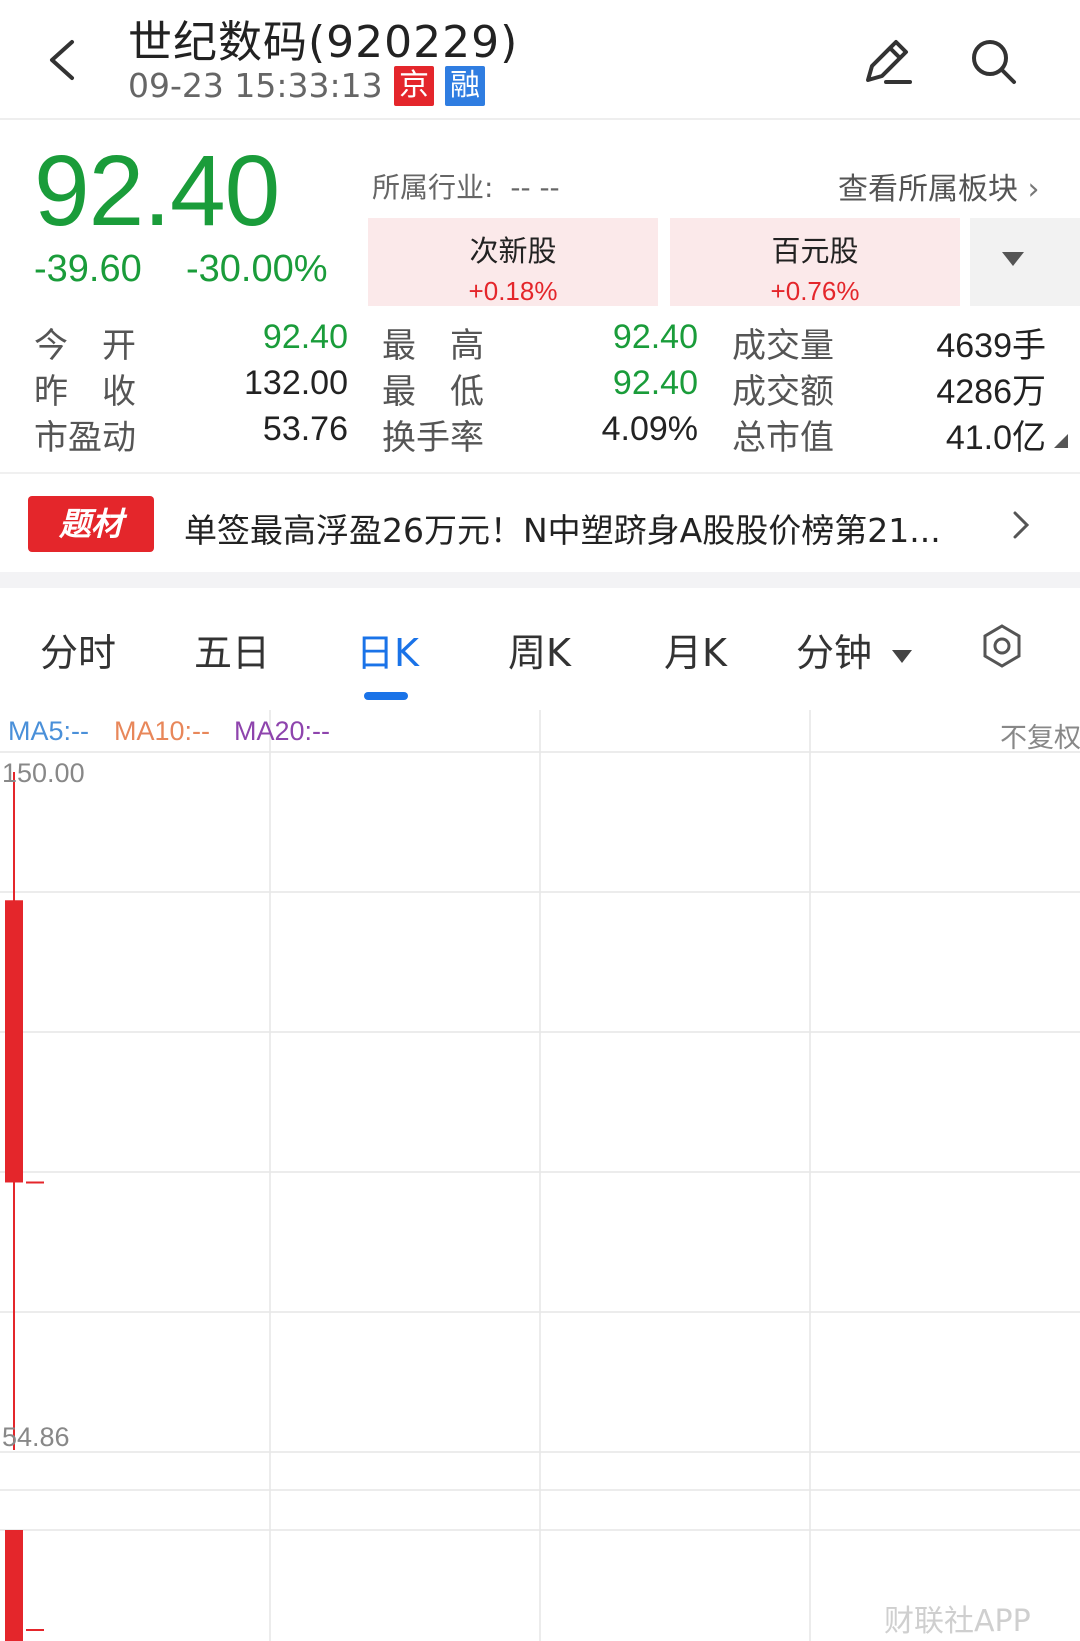 The height and width of the screenshot is (1641, 1080). What do you see at coordinates (887, 61) in the screenshot?
I see `edit-icon` at bounding box center [887, 61].